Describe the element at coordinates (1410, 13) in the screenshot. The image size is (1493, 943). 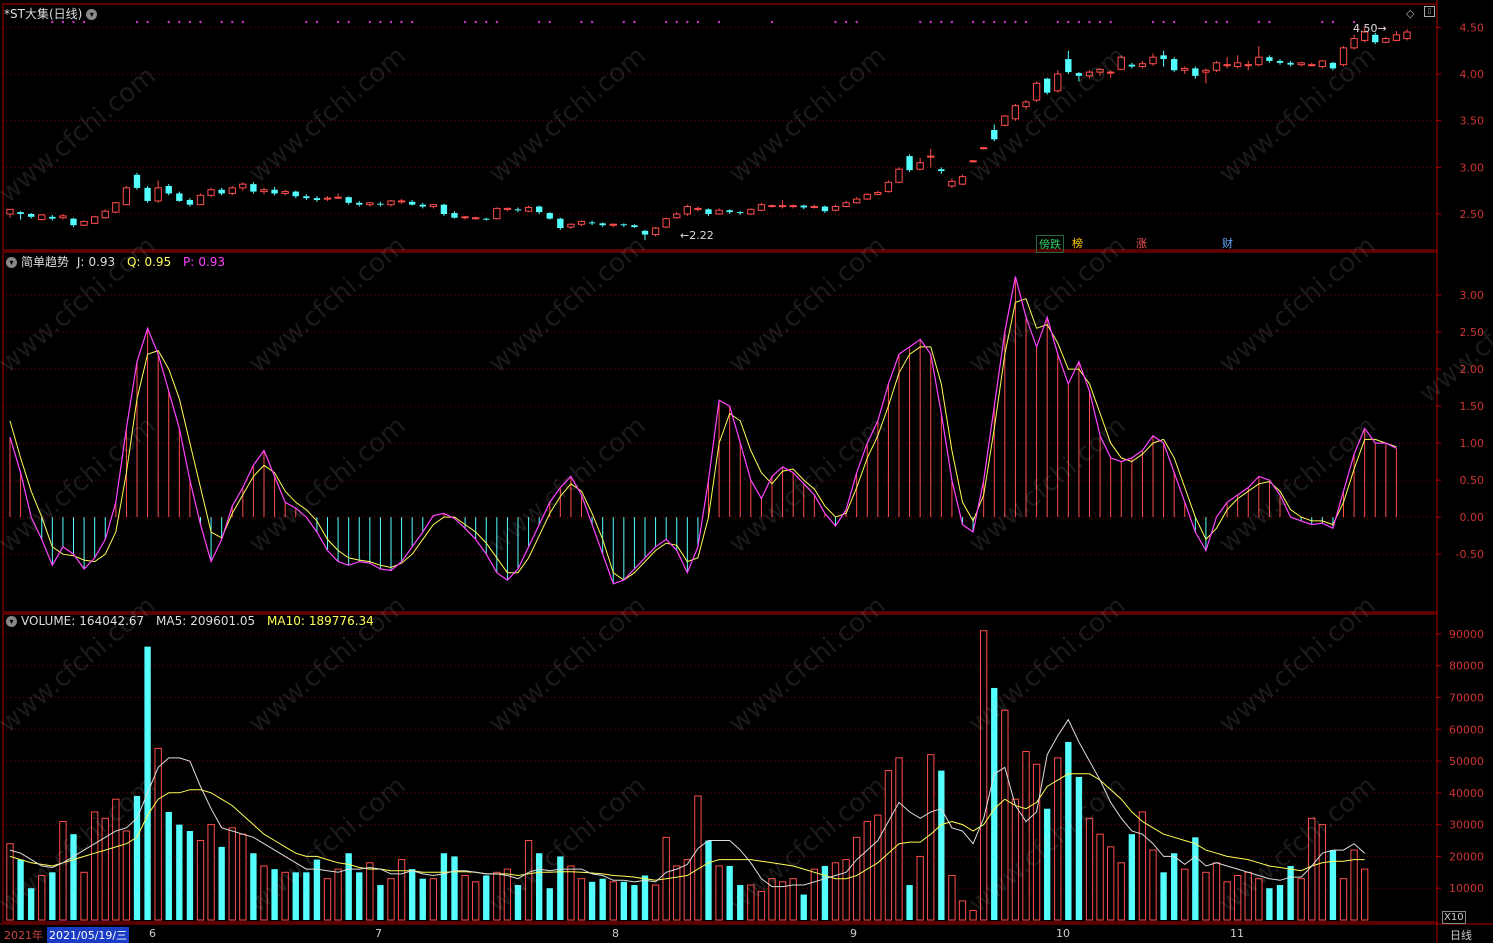
I see `diamond-icon: ◇` at that location.